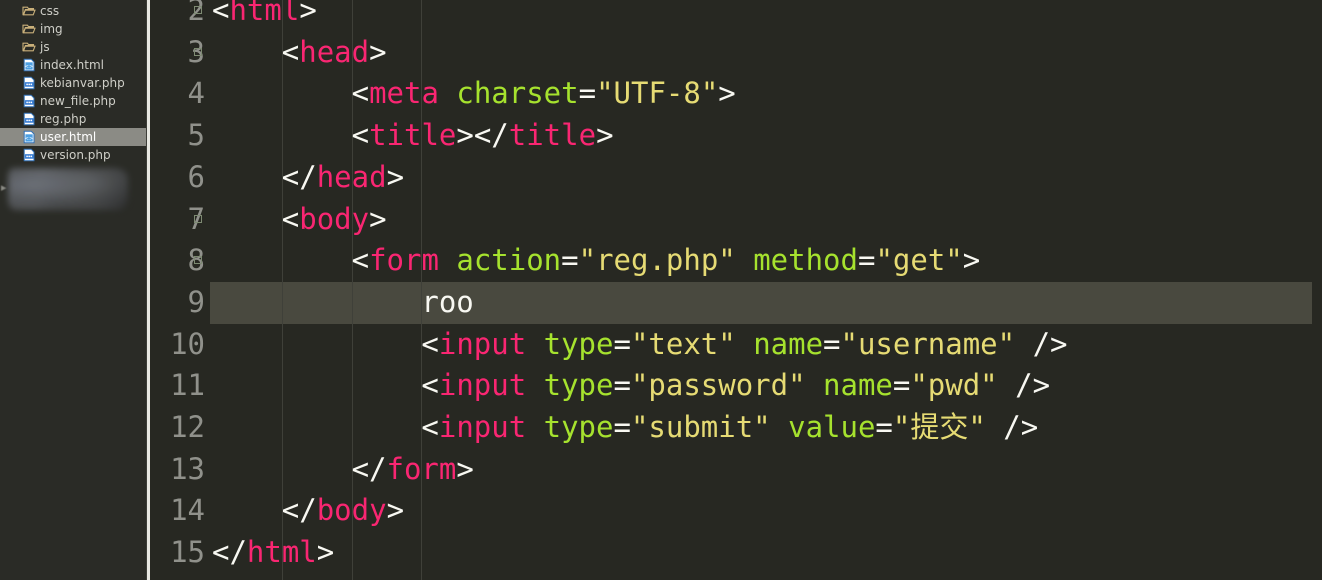 This screenshot has height=580, width=1322. Describe the element at coordinates (447, 303) in the screenshot. I see `code-line-content: roo` at that location.